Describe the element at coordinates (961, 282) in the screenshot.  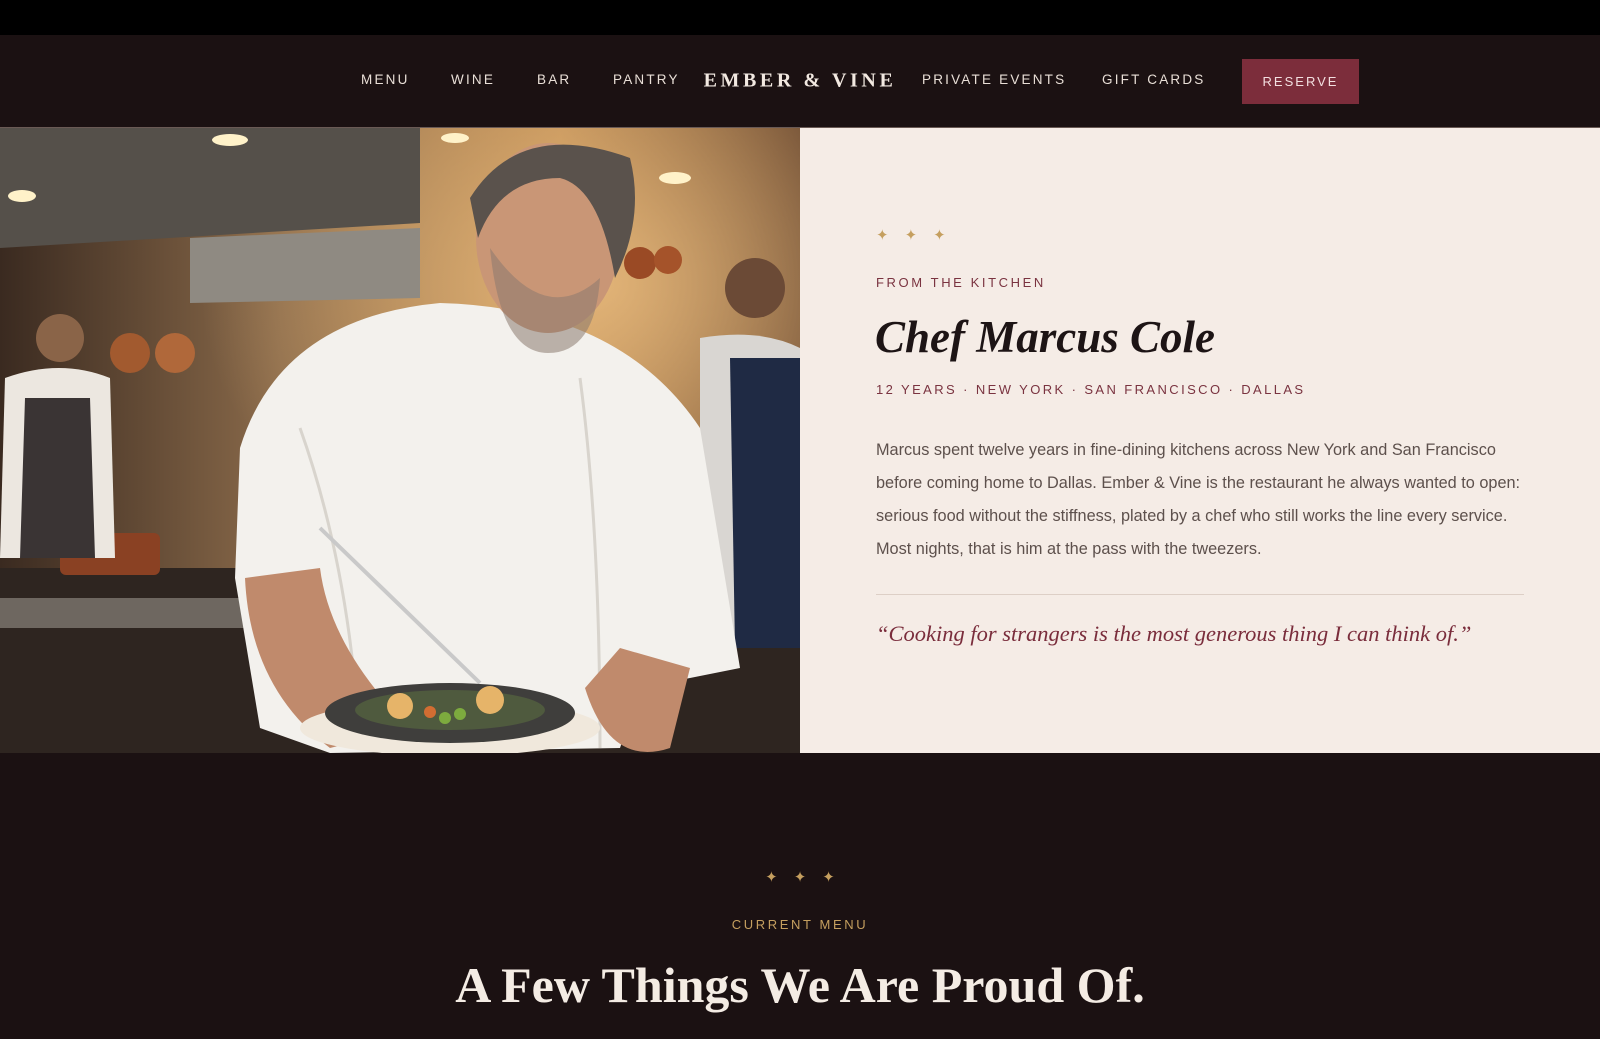
I see `section-eyebrow: FROM THE KITCHEN` at that location.